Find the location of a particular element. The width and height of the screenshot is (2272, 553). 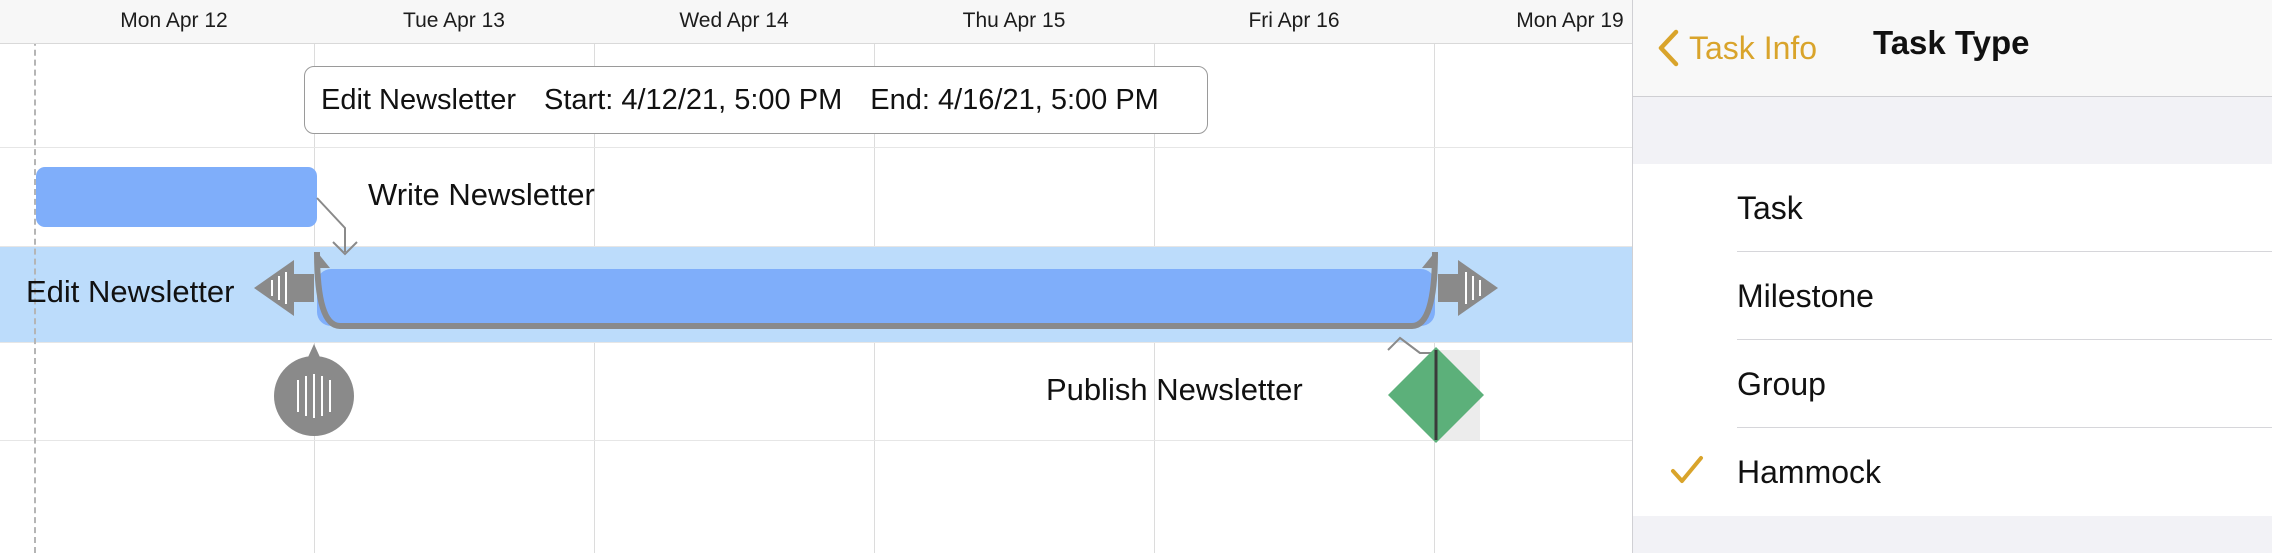

option-label: Milestone is located at coordinates (1805, 295).